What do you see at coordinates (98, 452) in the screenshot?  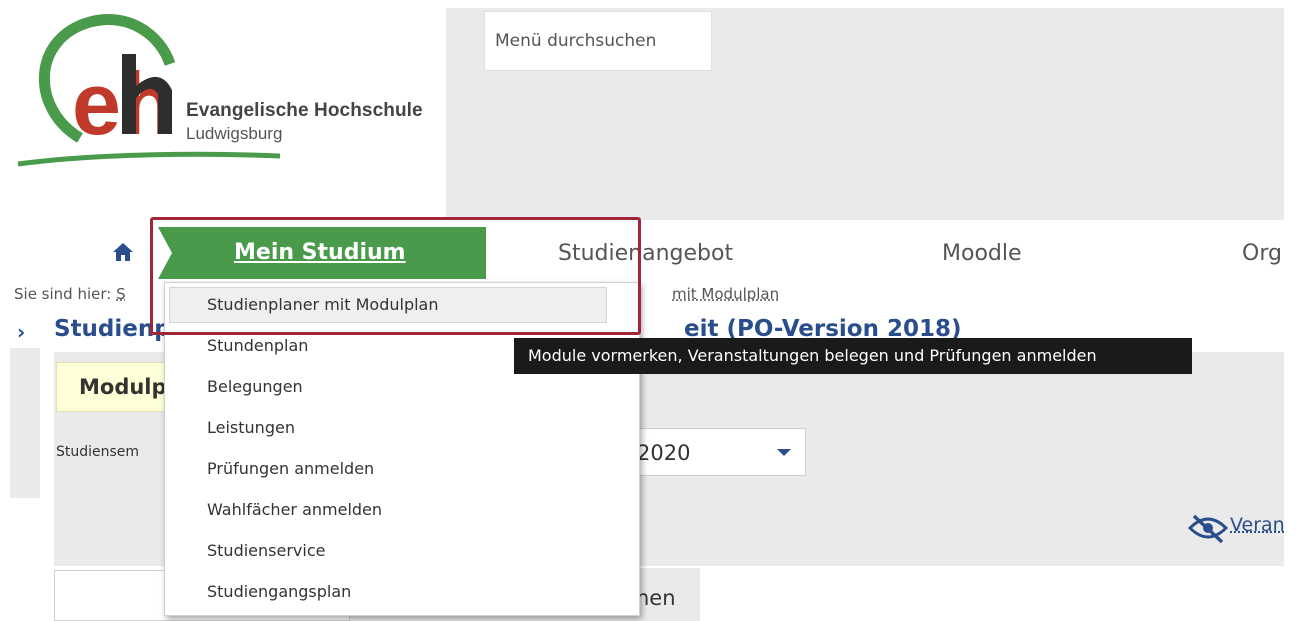 I see `semester-label: Studiensem` at bounding box center [98, 452].